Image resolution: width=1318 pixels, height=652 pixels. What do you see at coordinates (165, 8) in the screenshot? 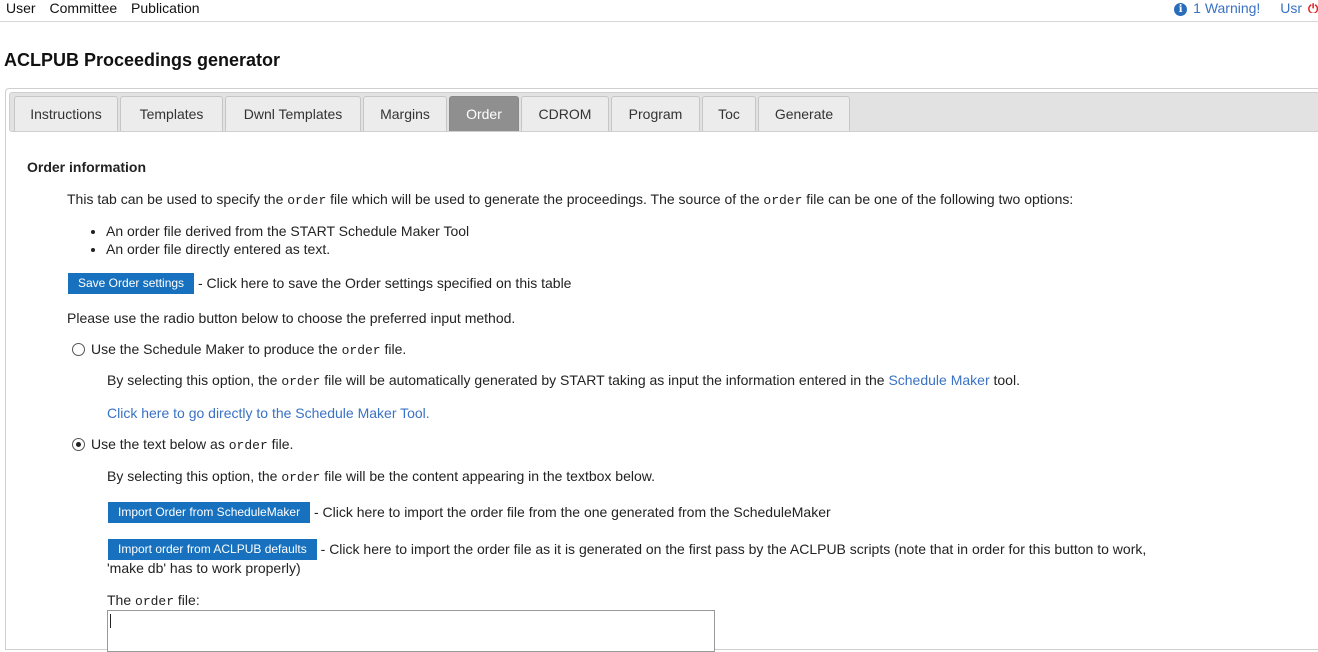
I see `menu-publication: Publication` at bounding box center [165, 8].